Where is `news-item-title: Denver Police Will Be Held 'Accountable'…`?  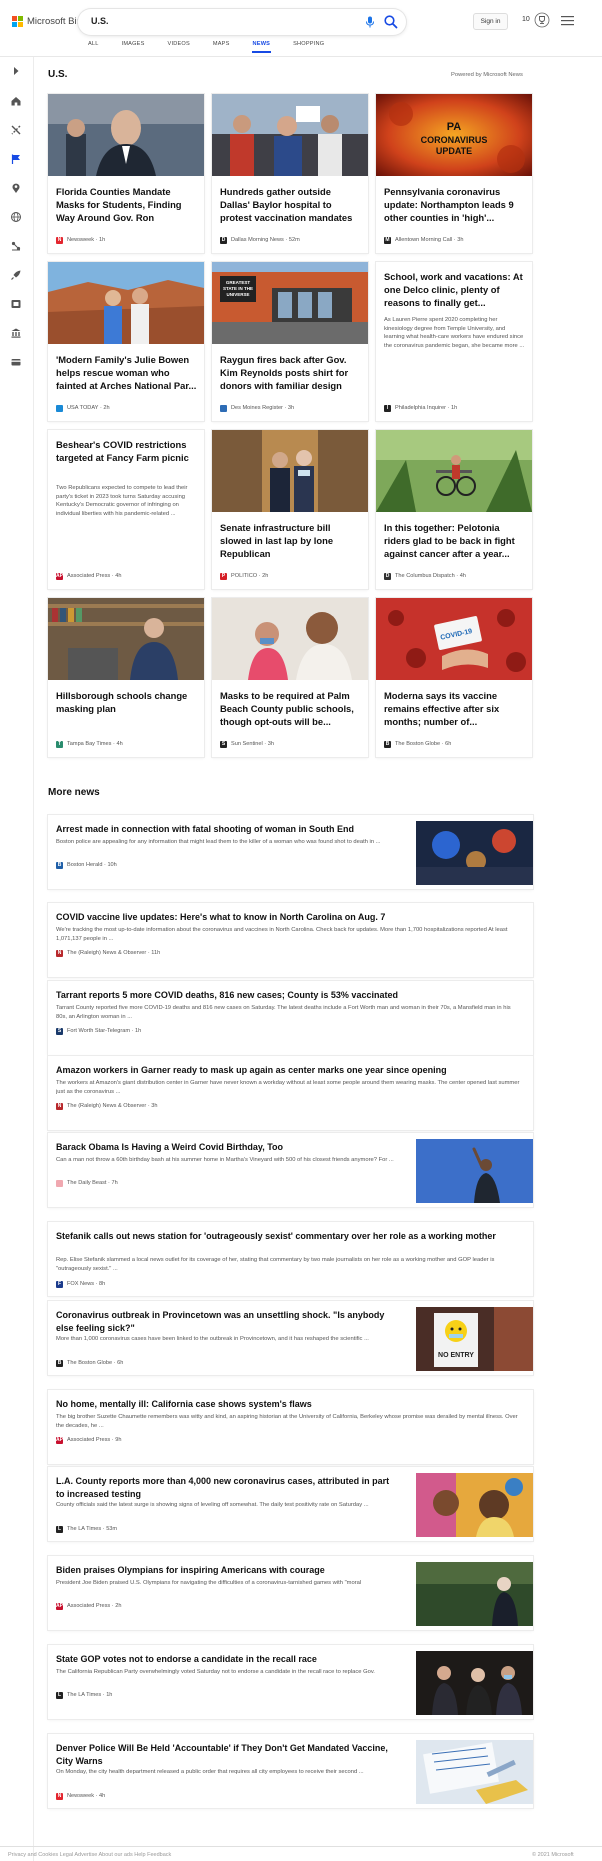
news-item-title: Denver Police Will Be Held 'Accountable'… is located at coordinates (226, 1754).